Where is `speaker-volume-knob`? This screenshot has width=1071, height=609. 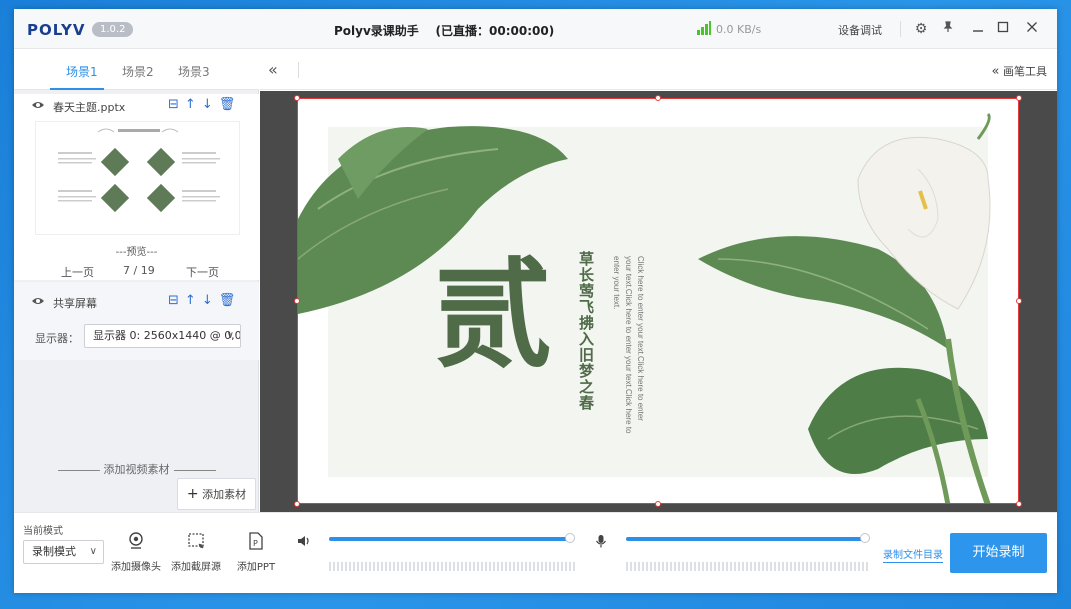
speaker-volume-knob is located at coordinates (570, 538).